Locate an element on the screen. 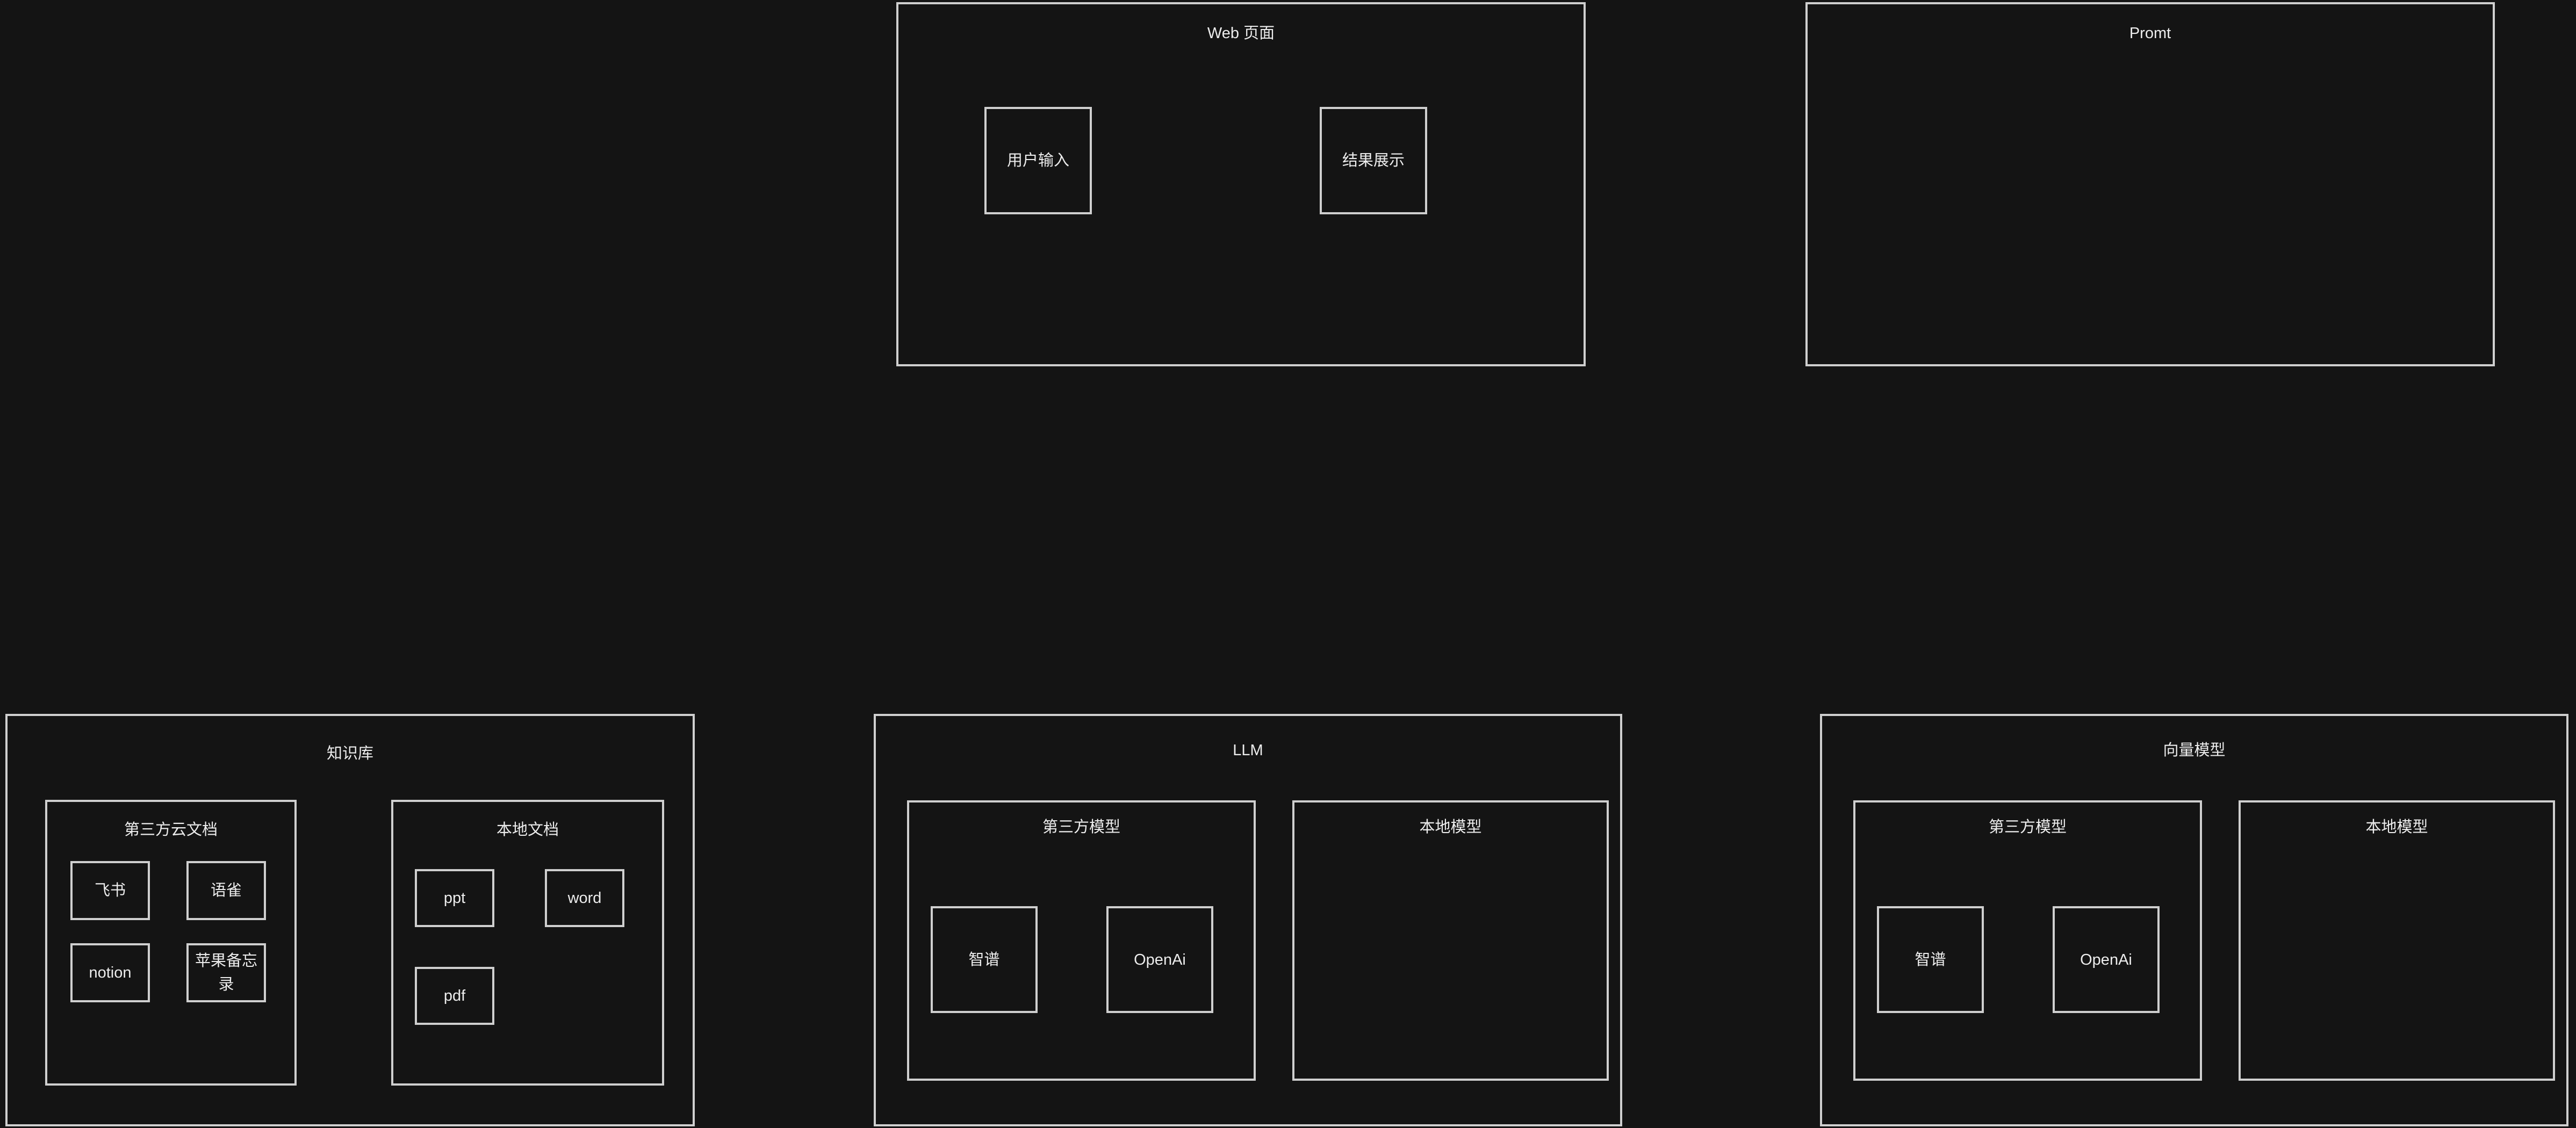  llm-local-container: 本地模型 is located at coordinates (1451, 940).